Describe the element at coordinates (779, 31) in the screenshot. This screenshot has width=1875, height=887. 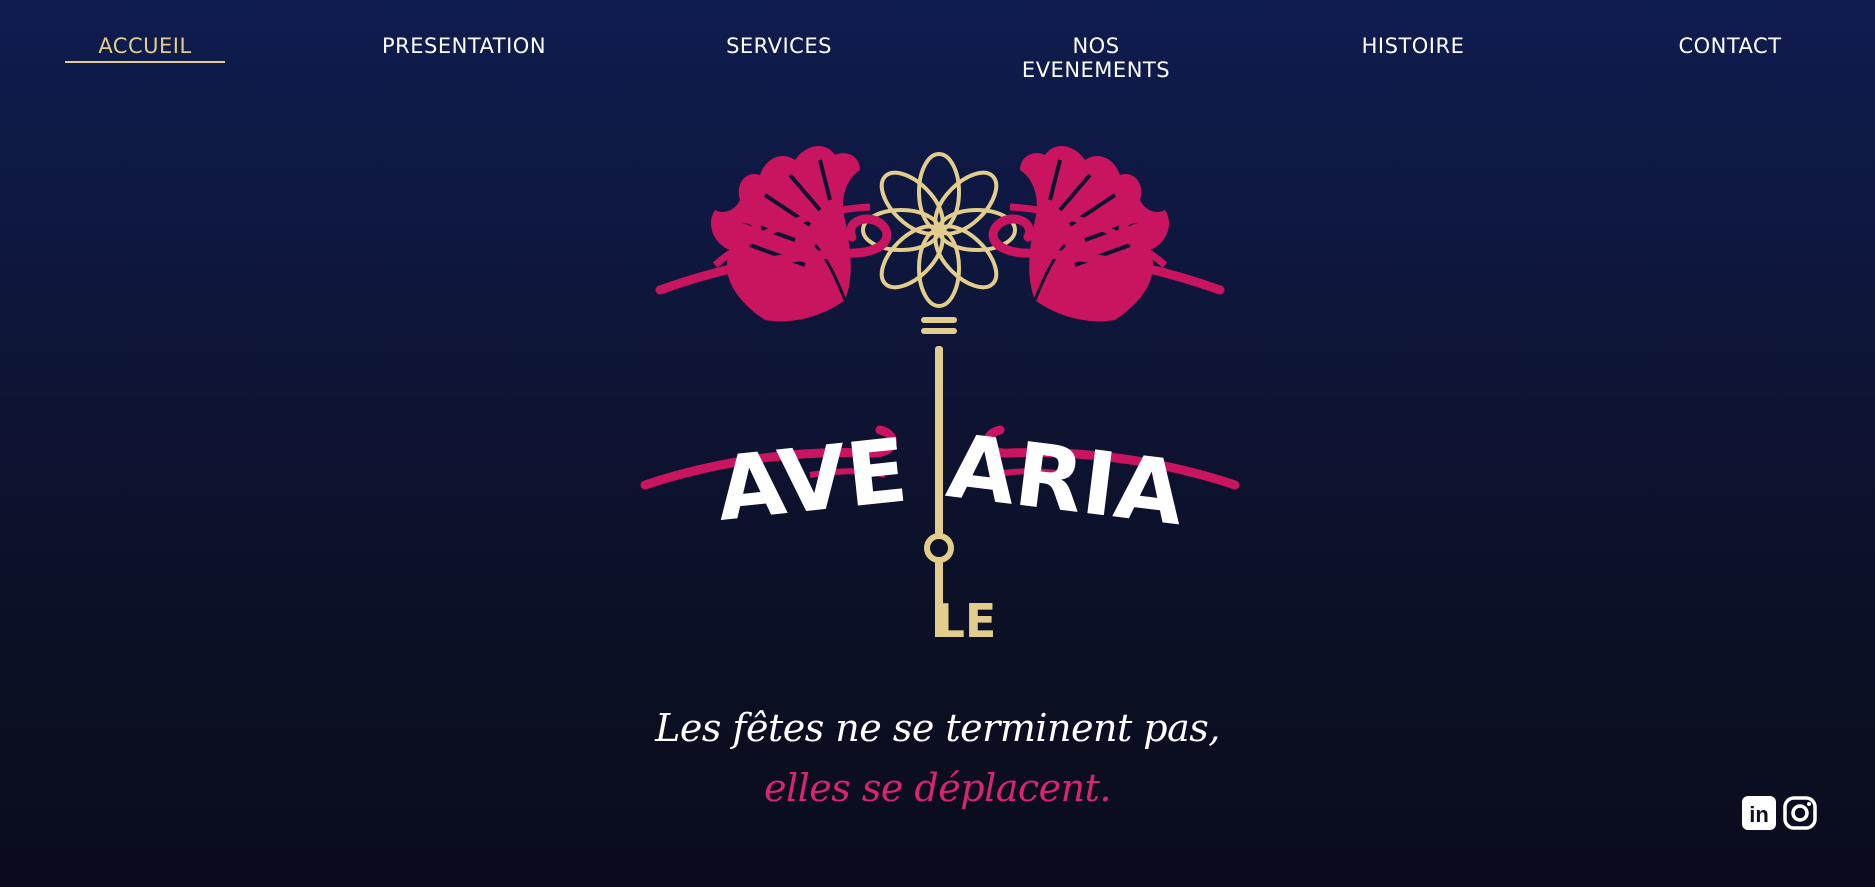
I see `nav-item-services: SERVICES` at that location.